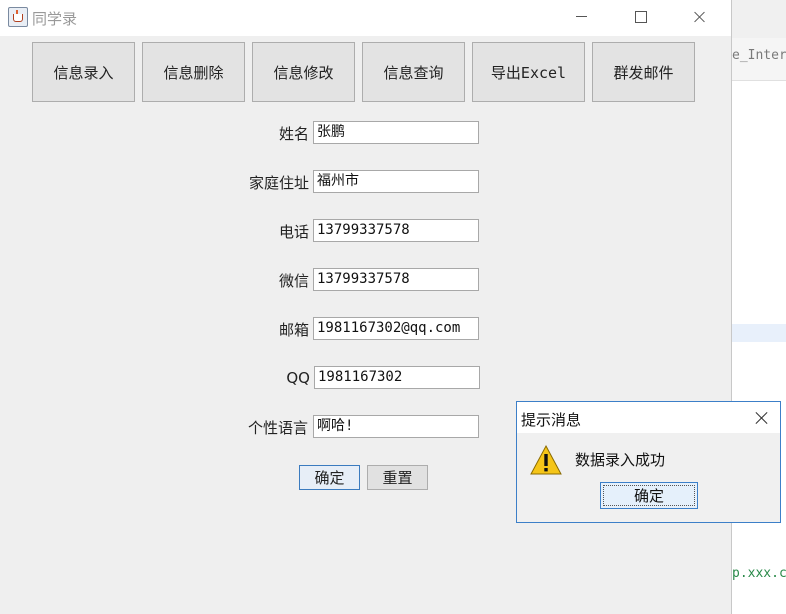 The height and width of the screenshot is (614, 786). What do you see at coordinates (396, 328) in the screenshot?
I see `email-field: 1981167302@qq.com` at bounding box center [396, 328].